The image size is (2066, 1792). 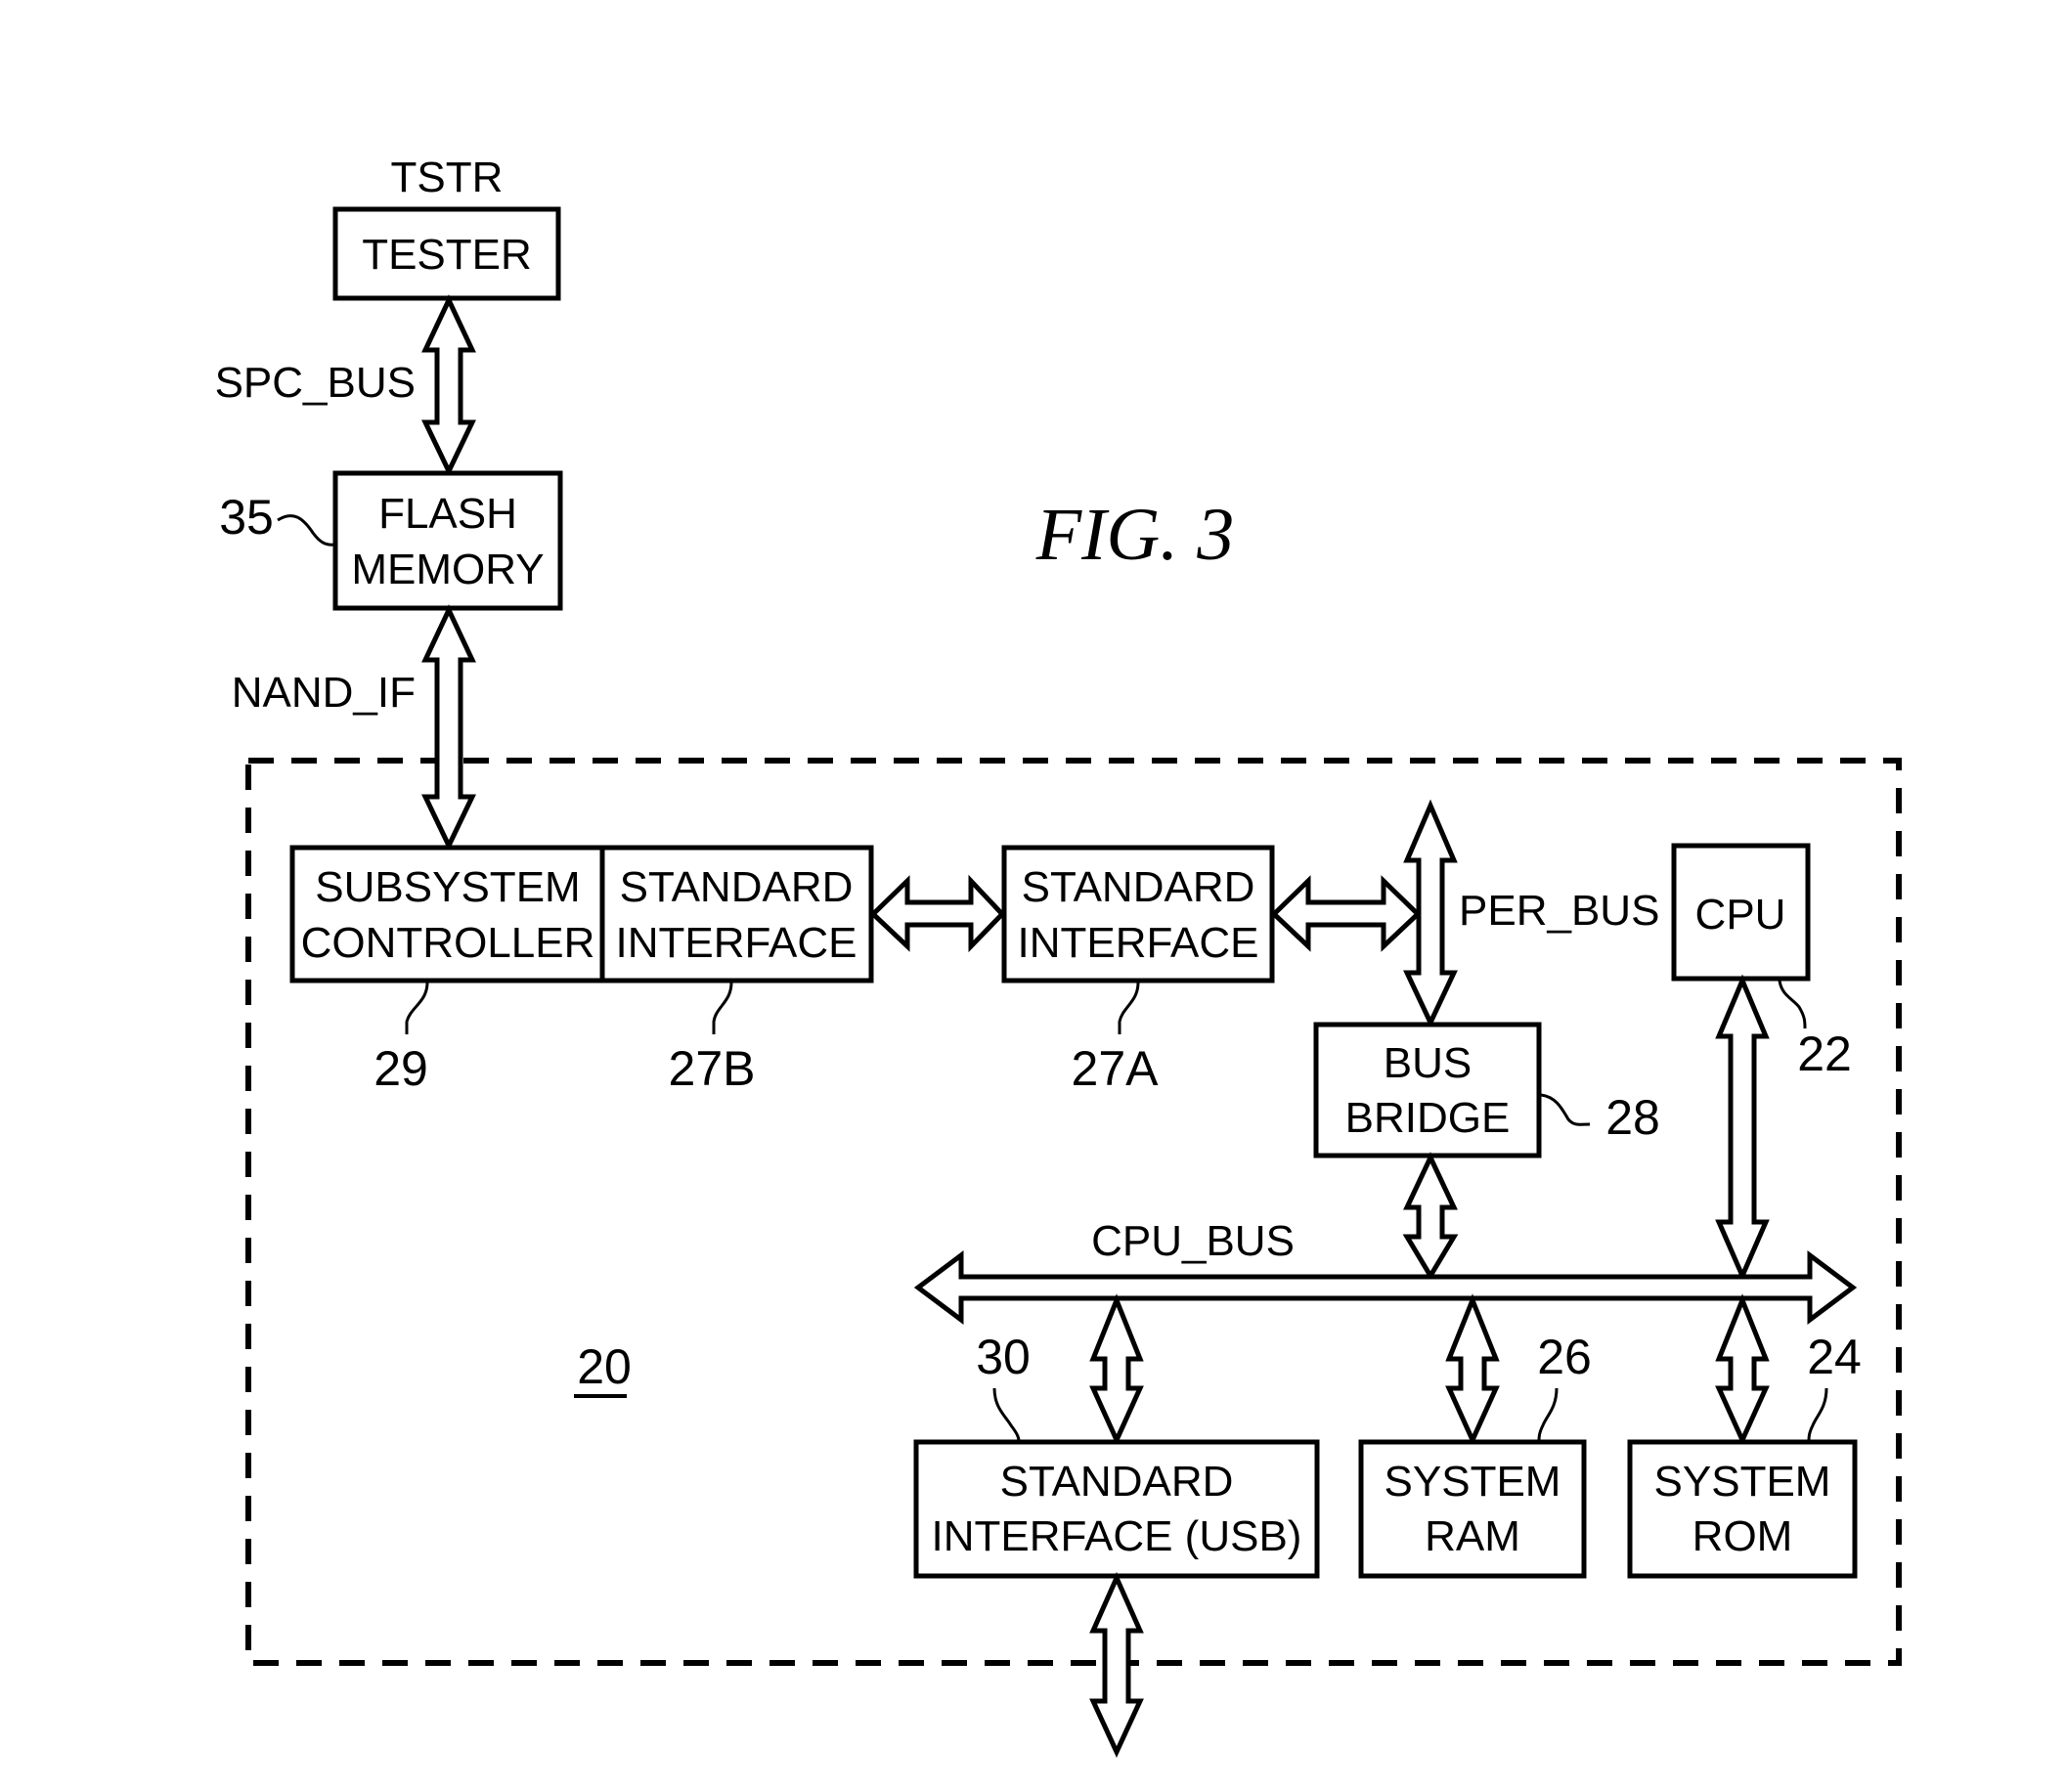 What do you see at coordinates (1138, 943) in the screenshot?
I see `std-27a-line2: INTERFACE` at bounding box center [1138, 943].